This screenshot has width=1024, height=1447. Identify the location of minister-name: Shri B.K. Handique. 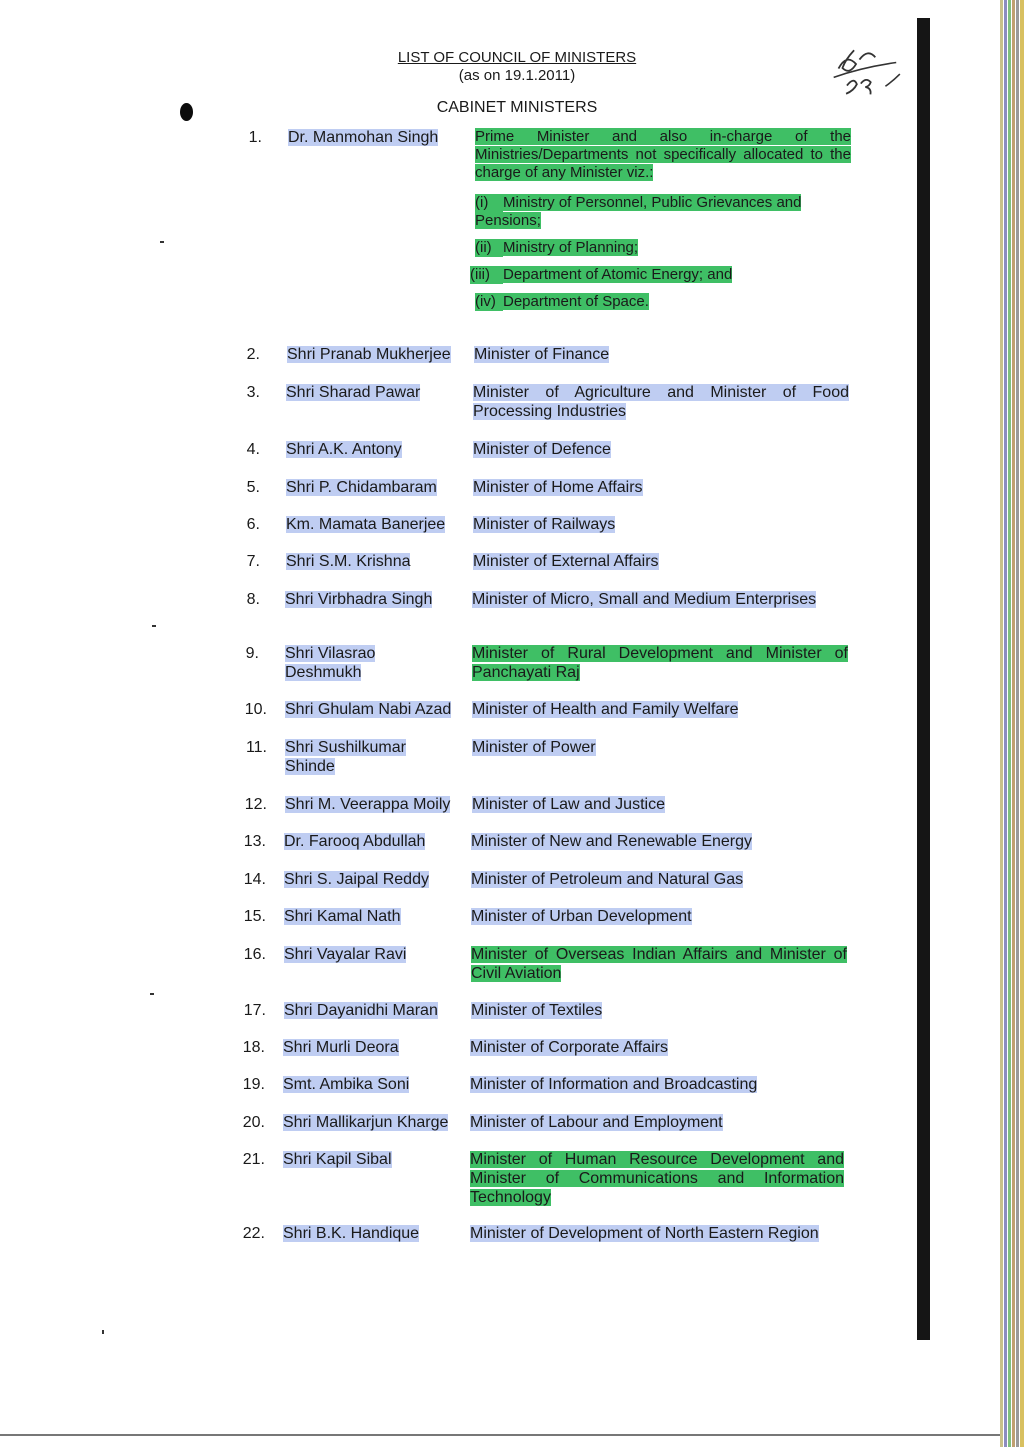
(351, 1233).